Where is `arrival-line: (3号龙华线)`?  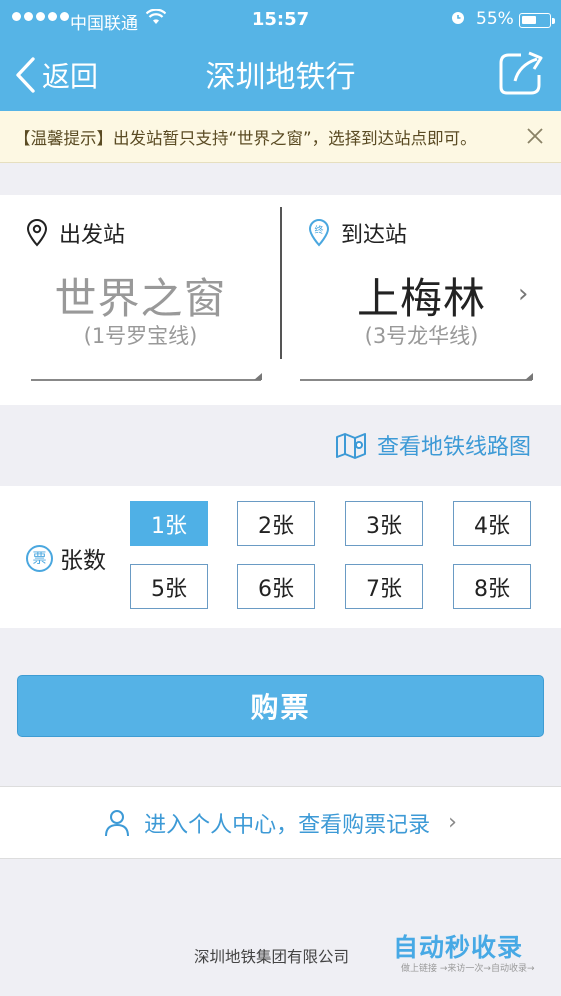
arrival-line: (3号龙华线) is located at coordinates (421, 336).